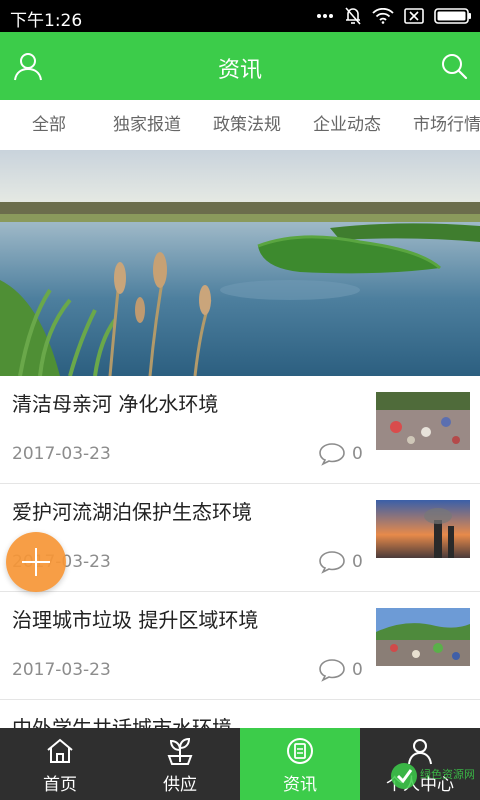 The image size is (480, 800). I want to click on nav-label: 供应, so click(180, 785).